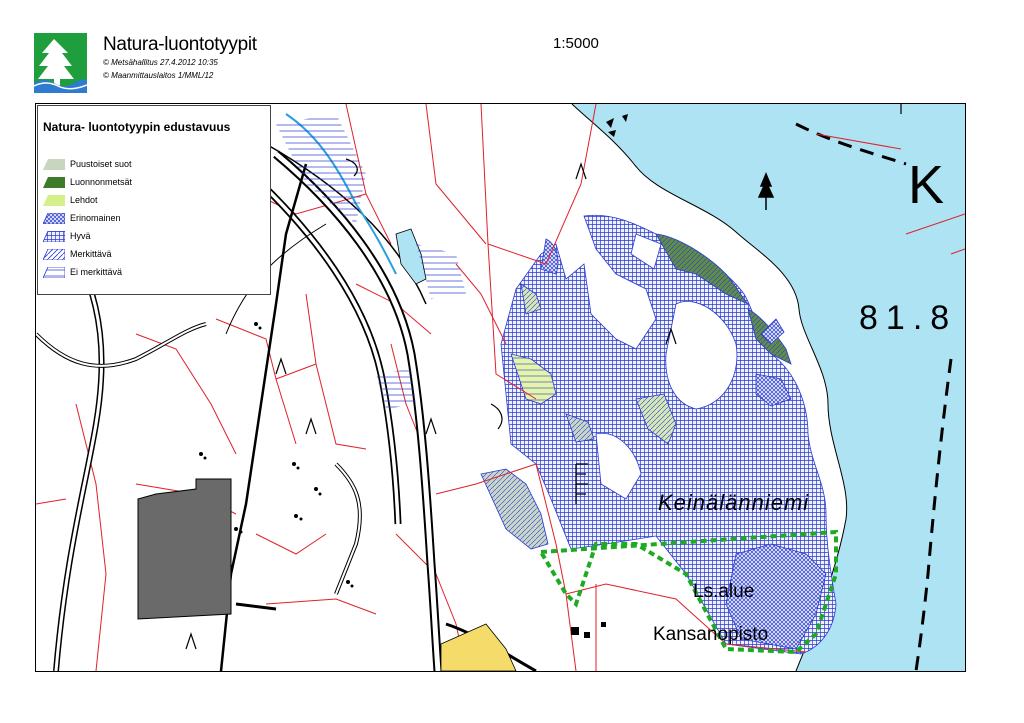  Describe the element at coordinates (711, 634) in the screenshot. I see `building-label-kansanopisto: Kansanopisto` at that location.